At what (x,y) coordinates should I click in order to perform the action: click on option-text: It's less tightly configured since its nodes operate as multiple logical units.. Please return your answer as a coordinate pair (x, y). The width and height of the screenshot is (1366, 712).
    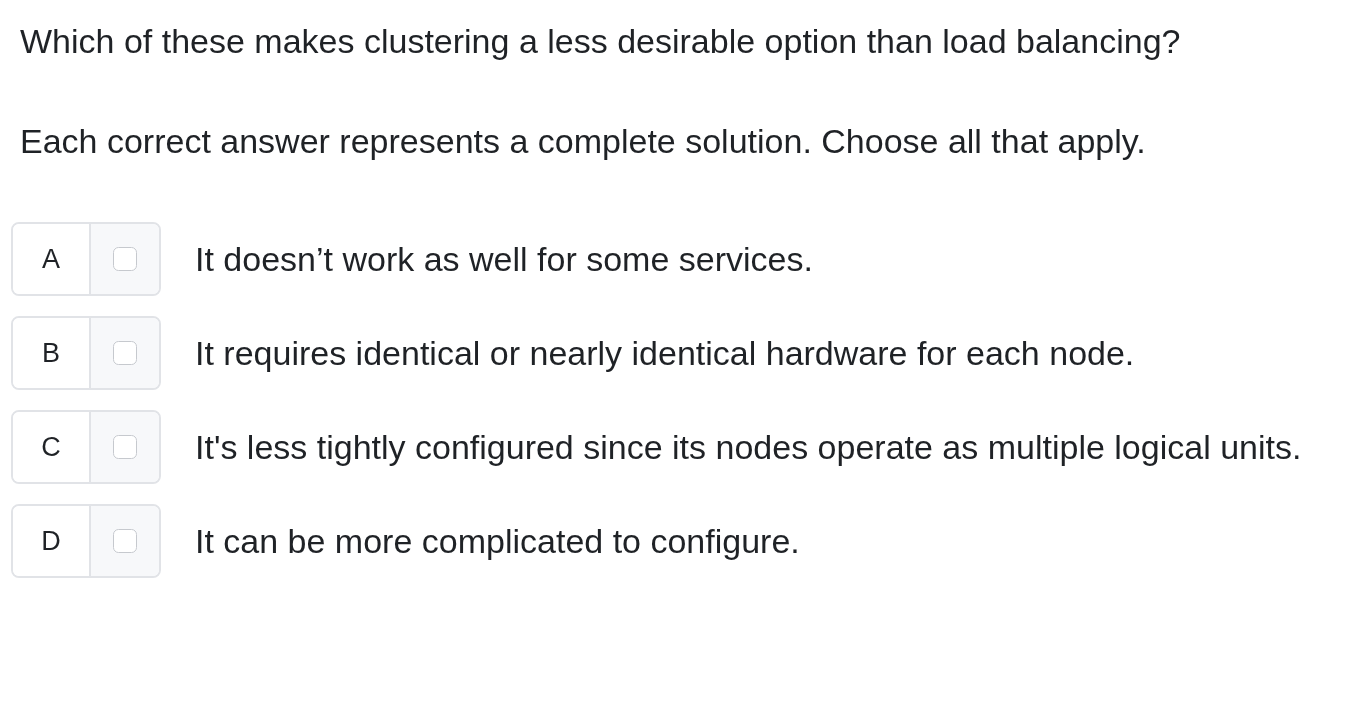
    Looking at the image, I should click on (748, 447).